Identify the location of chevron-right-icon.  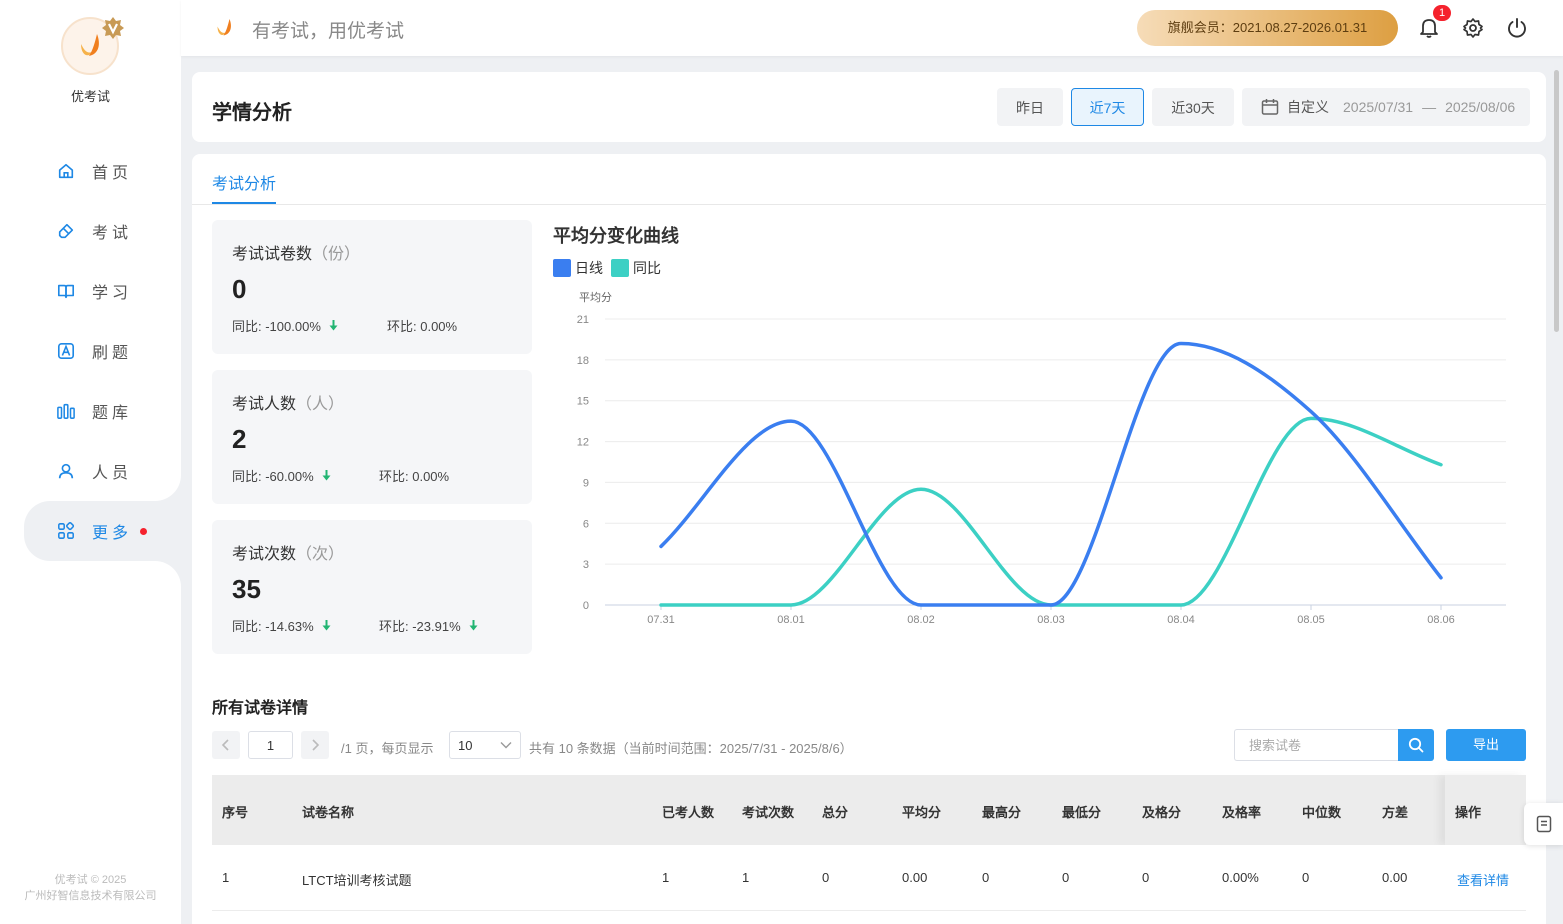
(316, 745).